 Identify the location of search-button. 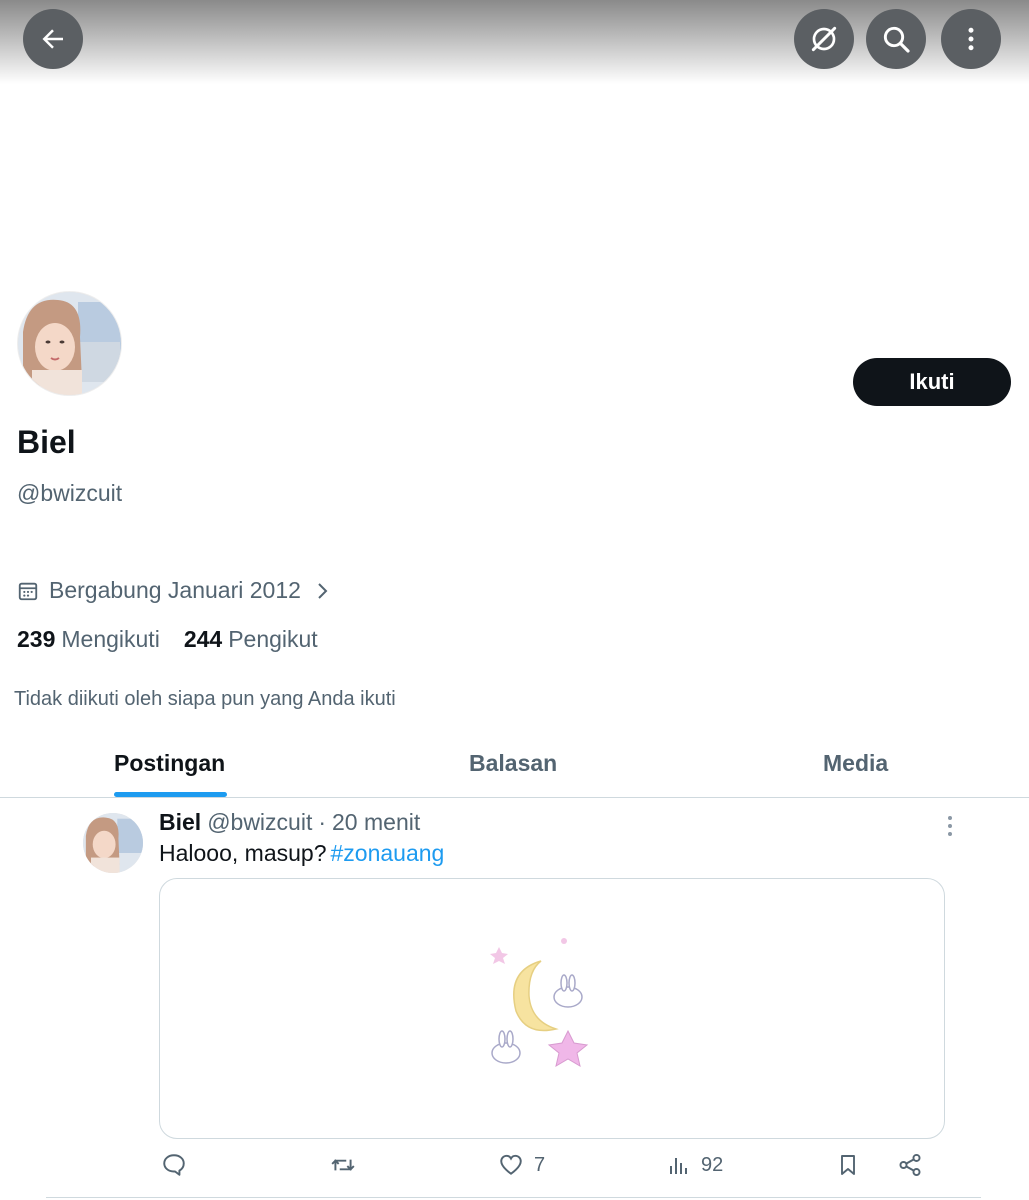
(896, 39).